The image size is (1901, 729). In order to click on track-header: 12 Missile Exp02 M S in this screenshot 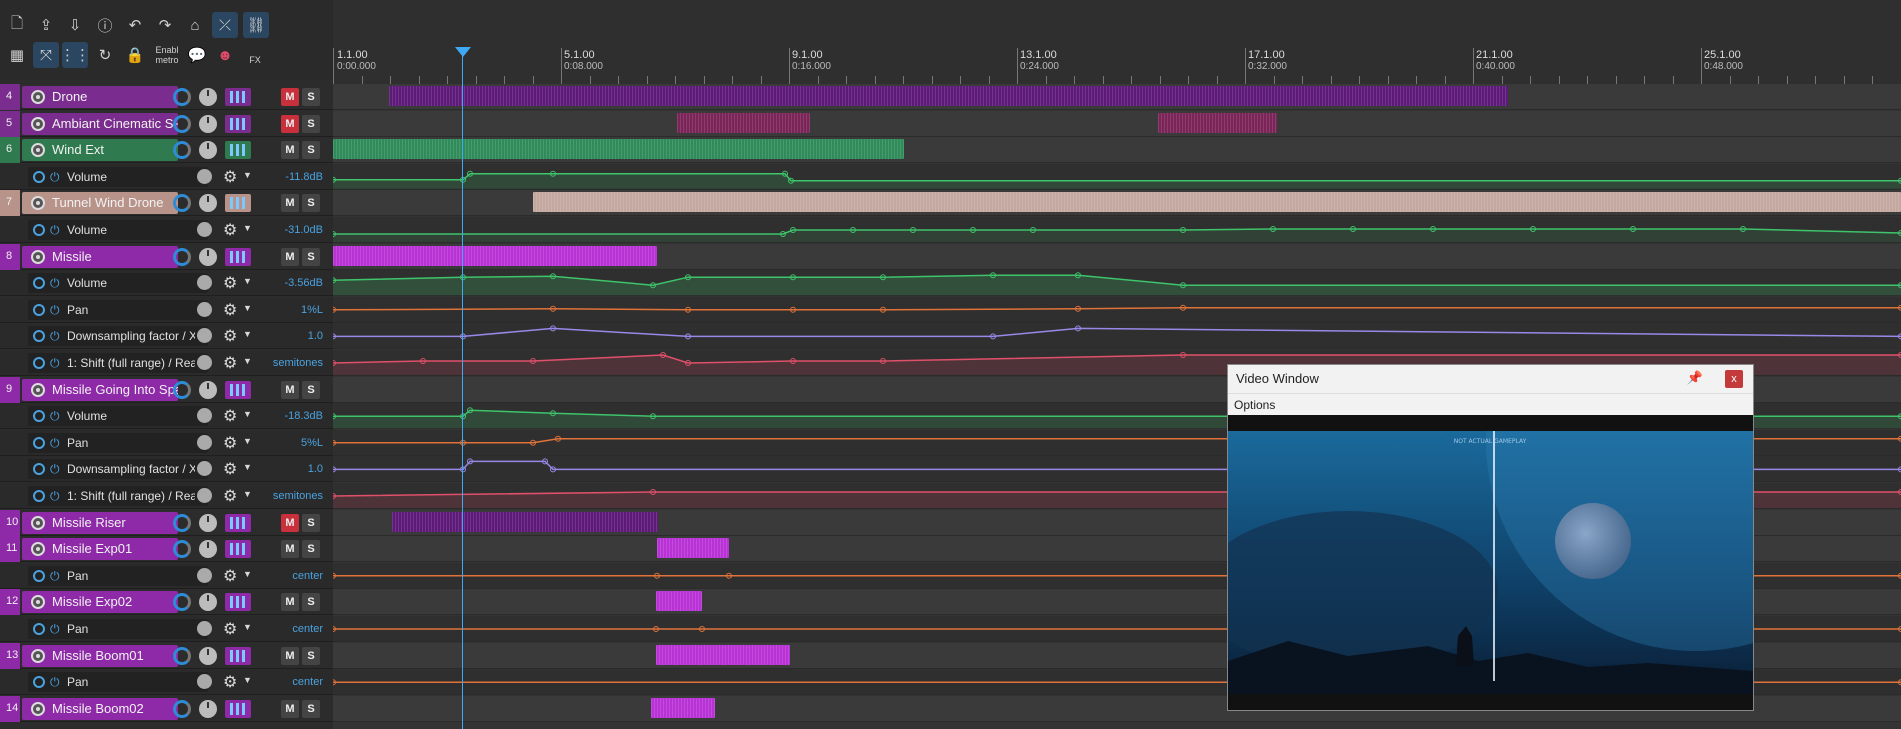, I will do `click(166, 602)`.